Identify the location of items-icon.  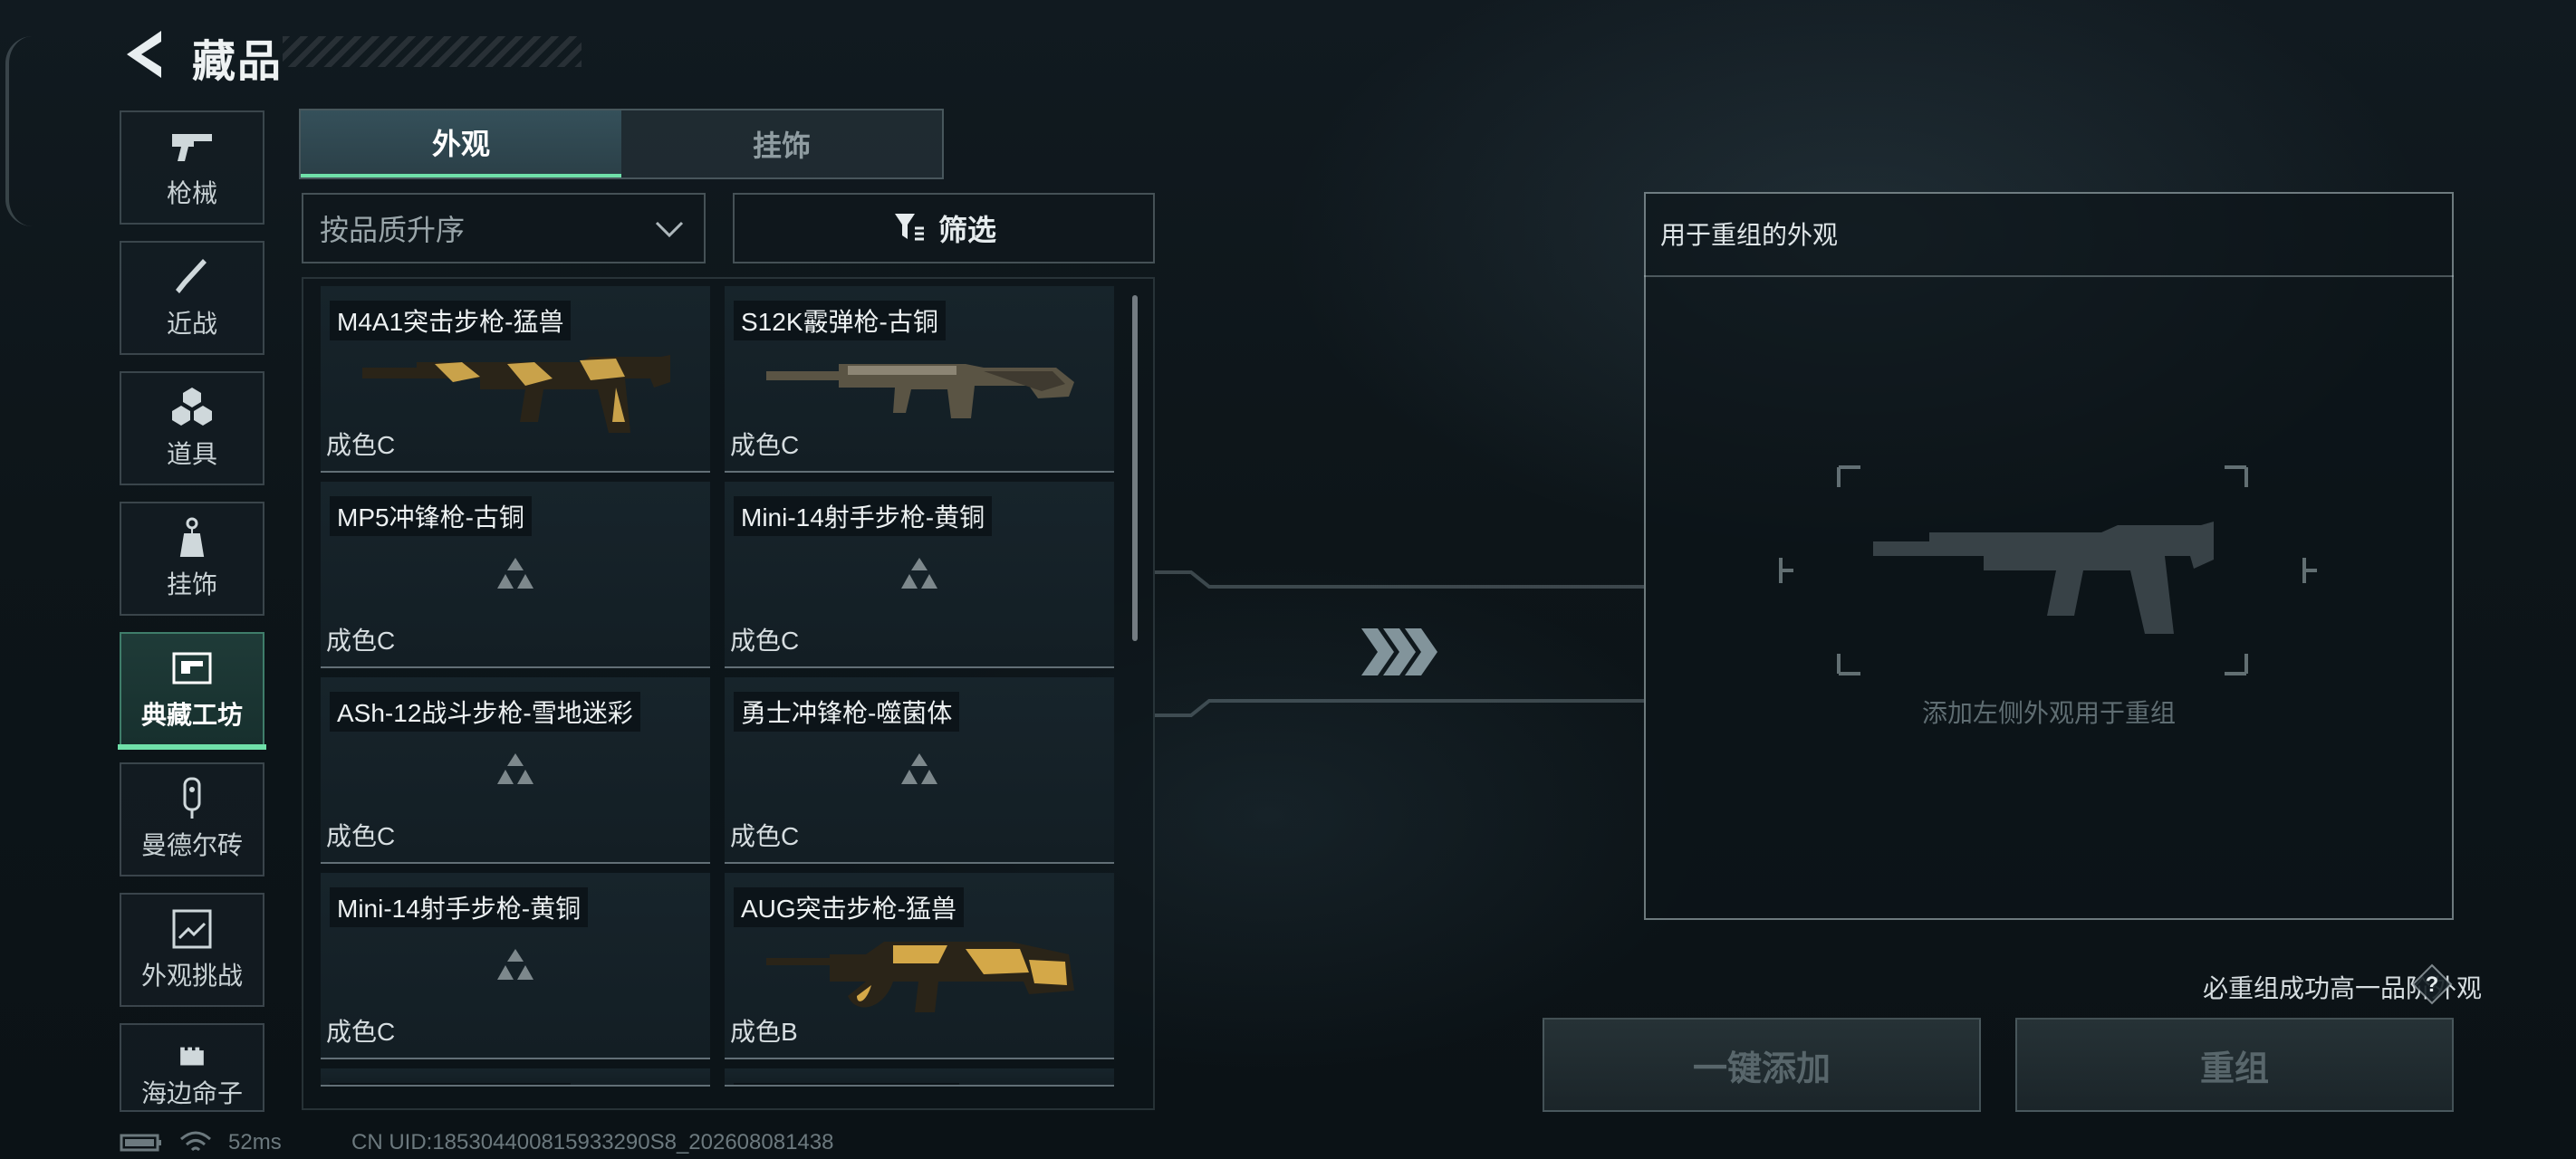
(192, 407).